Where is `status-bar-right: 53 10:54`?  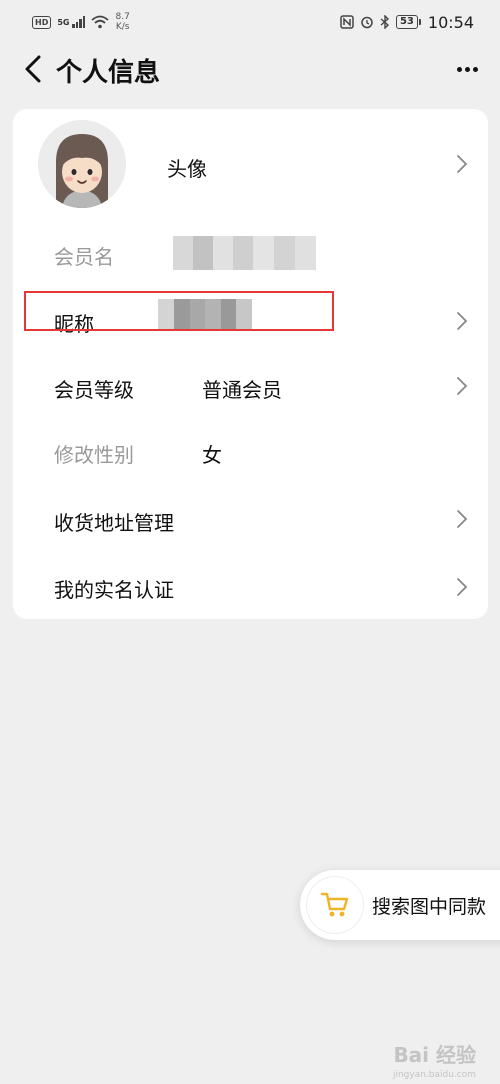
status-bar-right: 53 10:54 is located at coordinates (407, 22).